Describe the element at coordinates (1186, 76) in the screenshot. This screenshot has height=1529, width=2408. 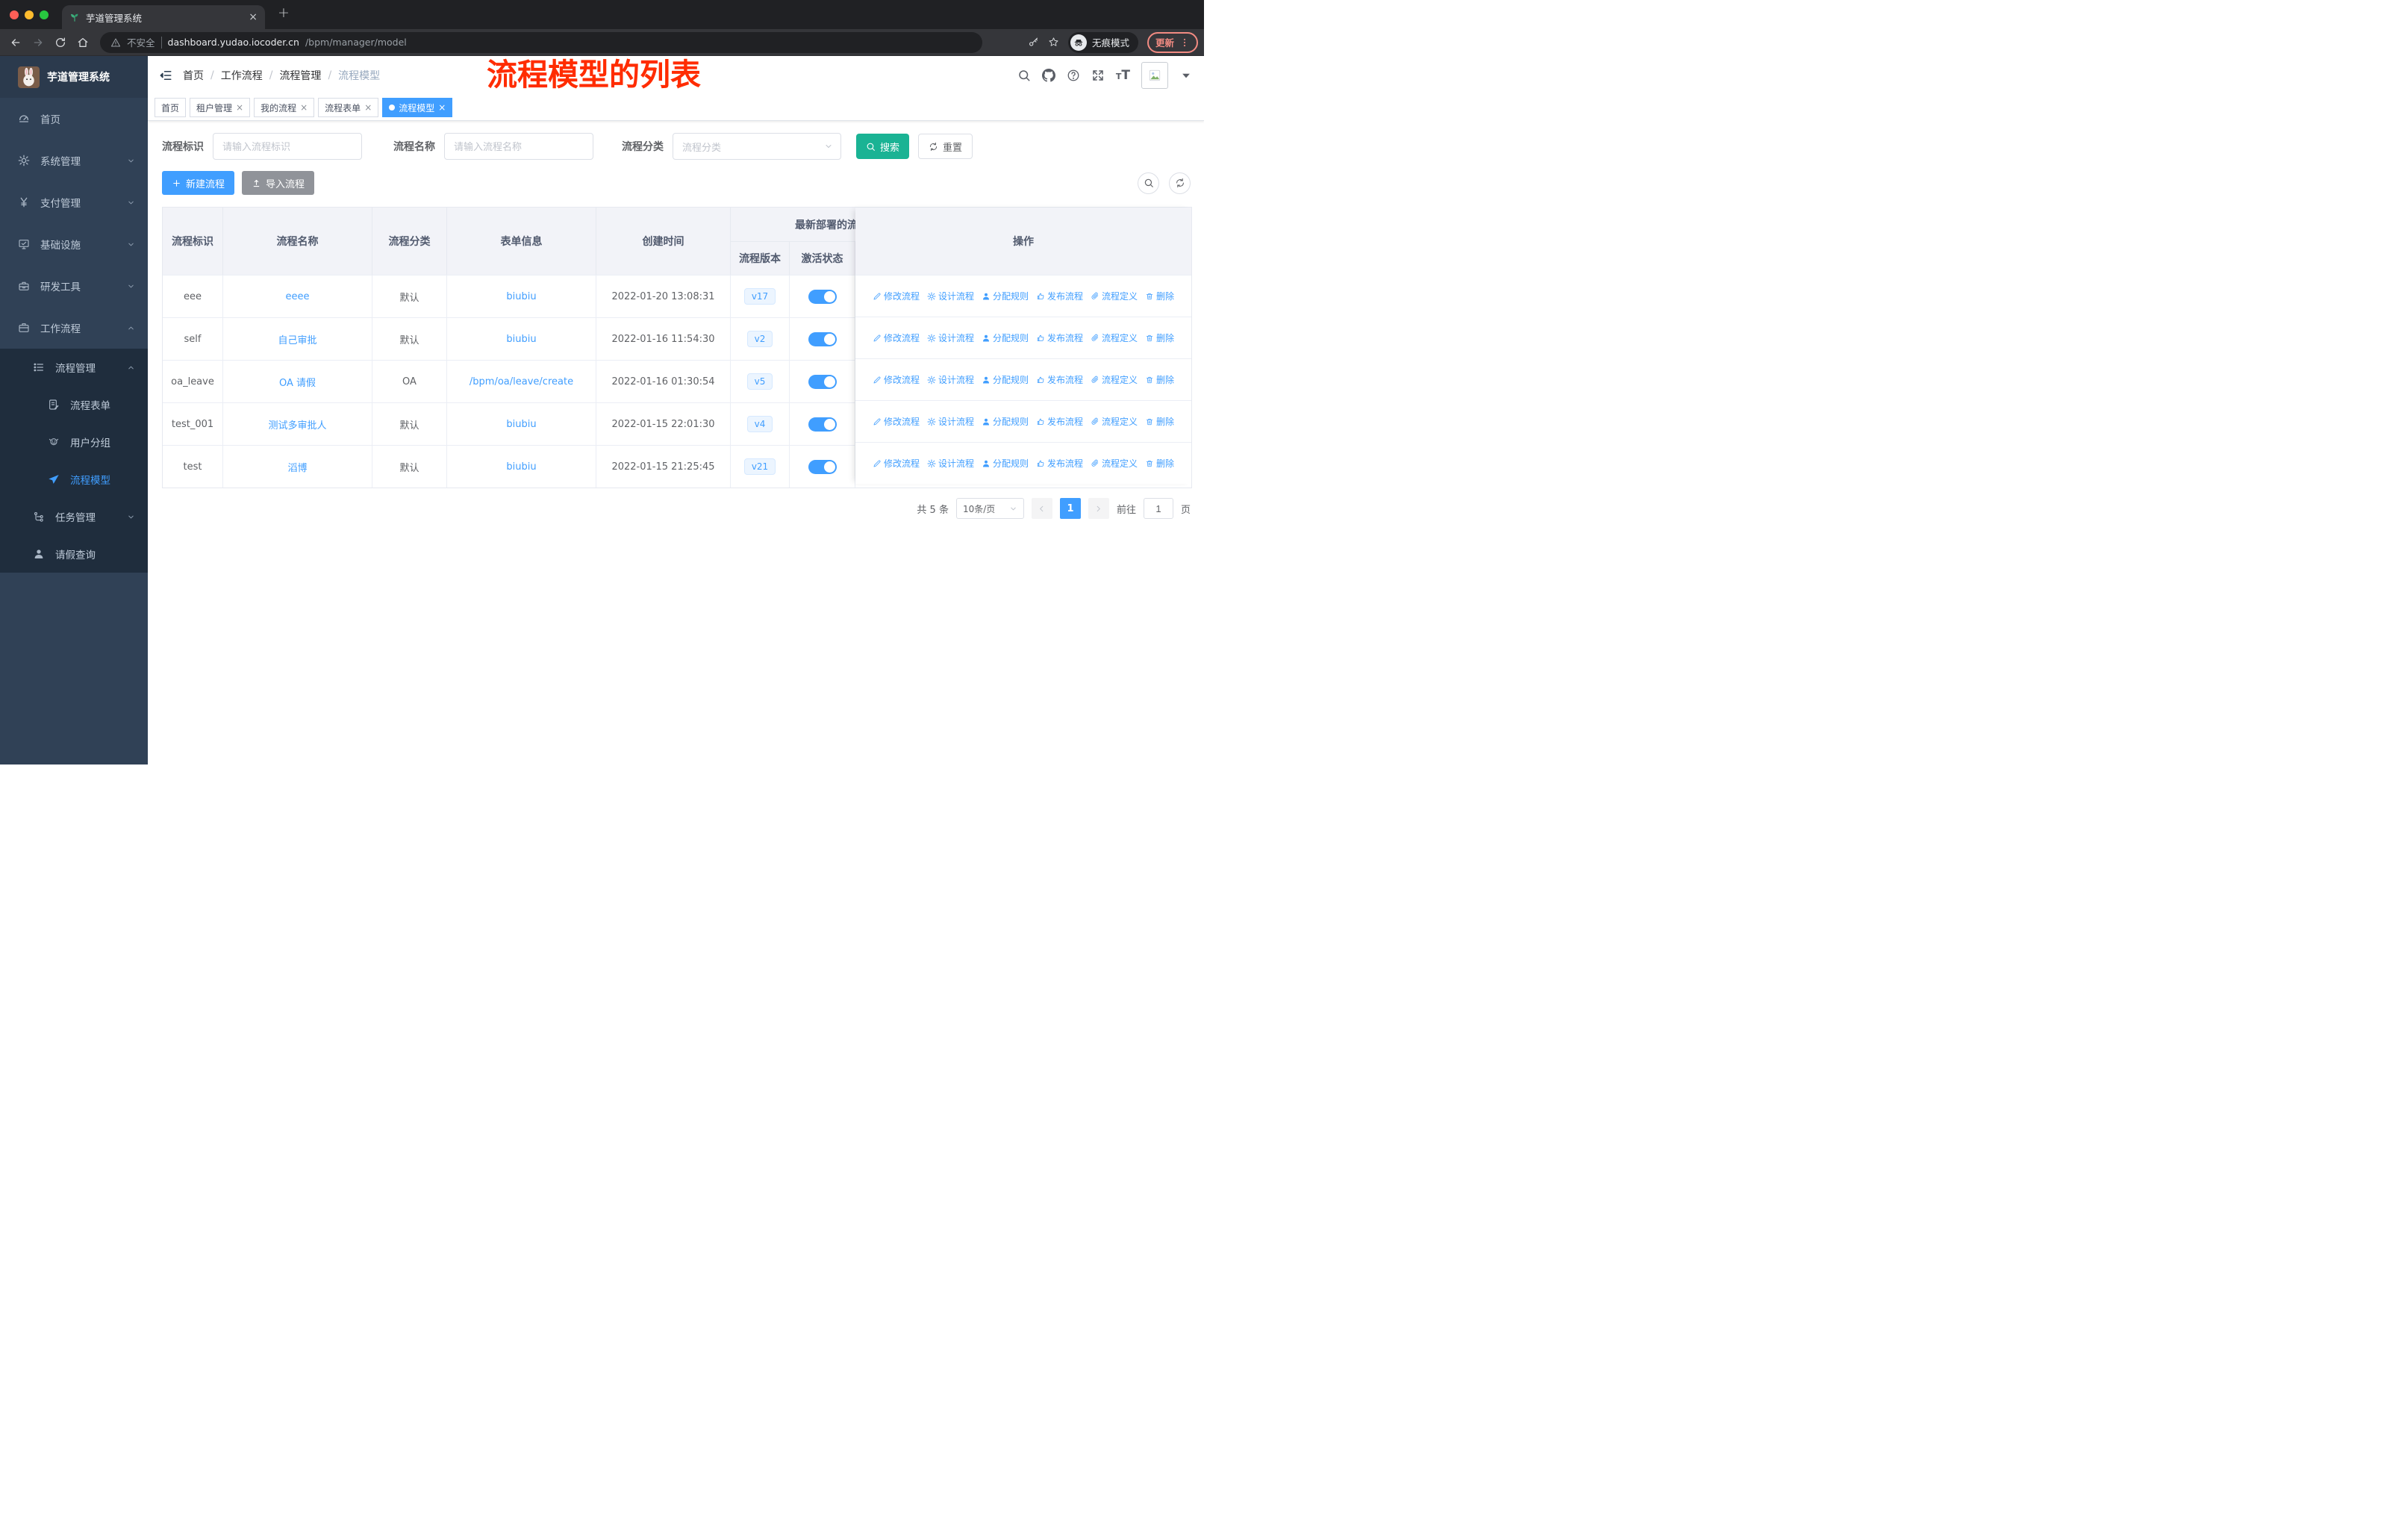
I see `avatar-caret-down-icon` at that location.